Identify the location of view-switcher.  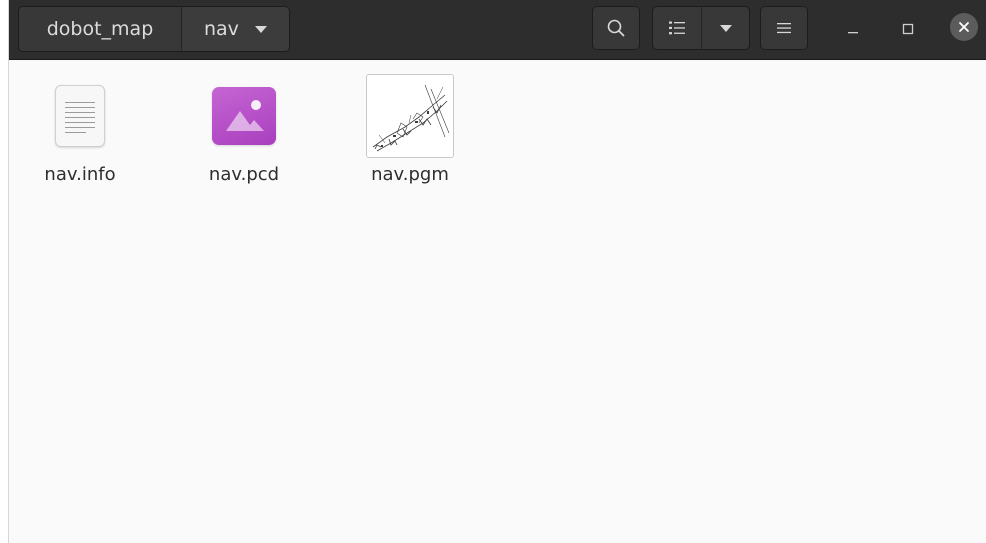
(701, 28).